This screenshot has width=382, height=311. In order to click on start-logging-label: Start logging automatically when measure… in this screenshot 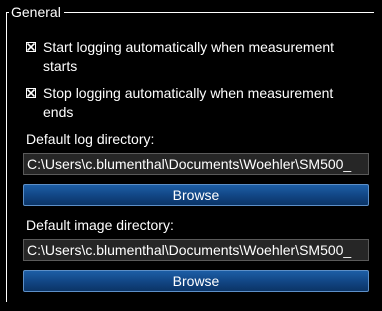, I will do `click(188, 57)`.